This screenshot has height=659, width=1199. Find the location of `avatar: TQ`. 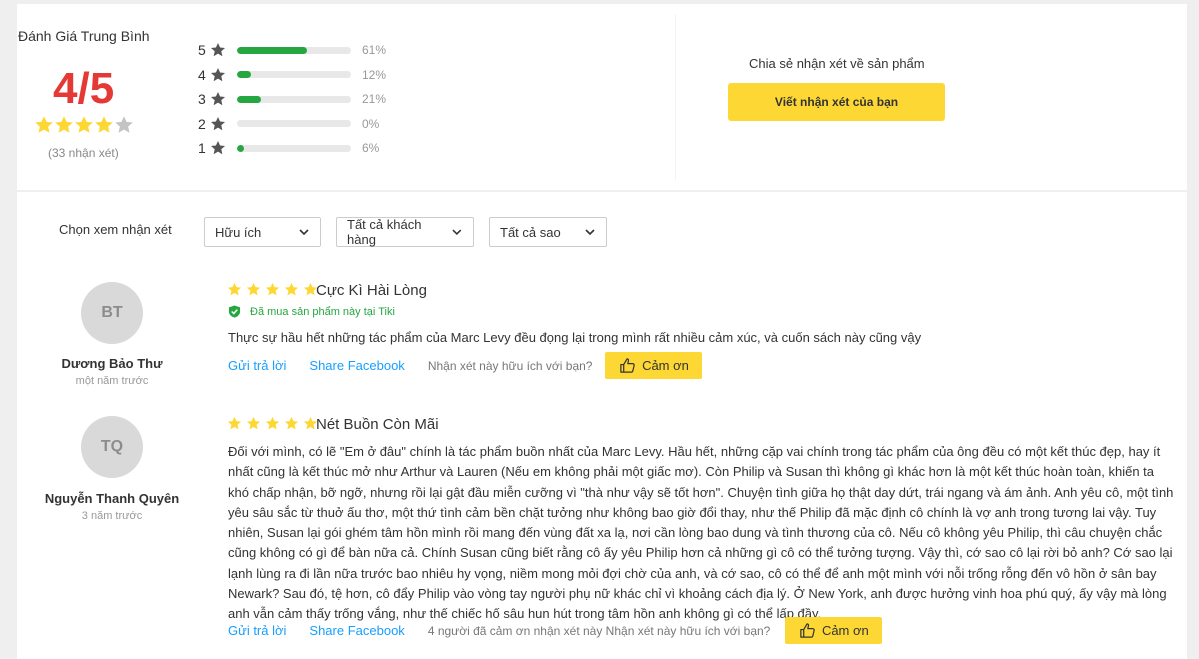

avatar: TQ is located at coordinates (112, 447).